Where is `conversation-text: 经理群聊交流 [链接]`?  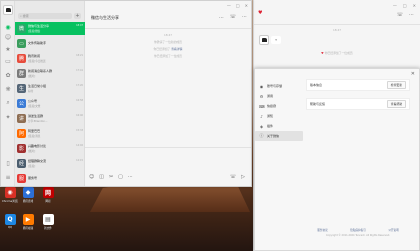
conversation-text: 经理群聊交流 [链接] is located at coordinates (55, 163).